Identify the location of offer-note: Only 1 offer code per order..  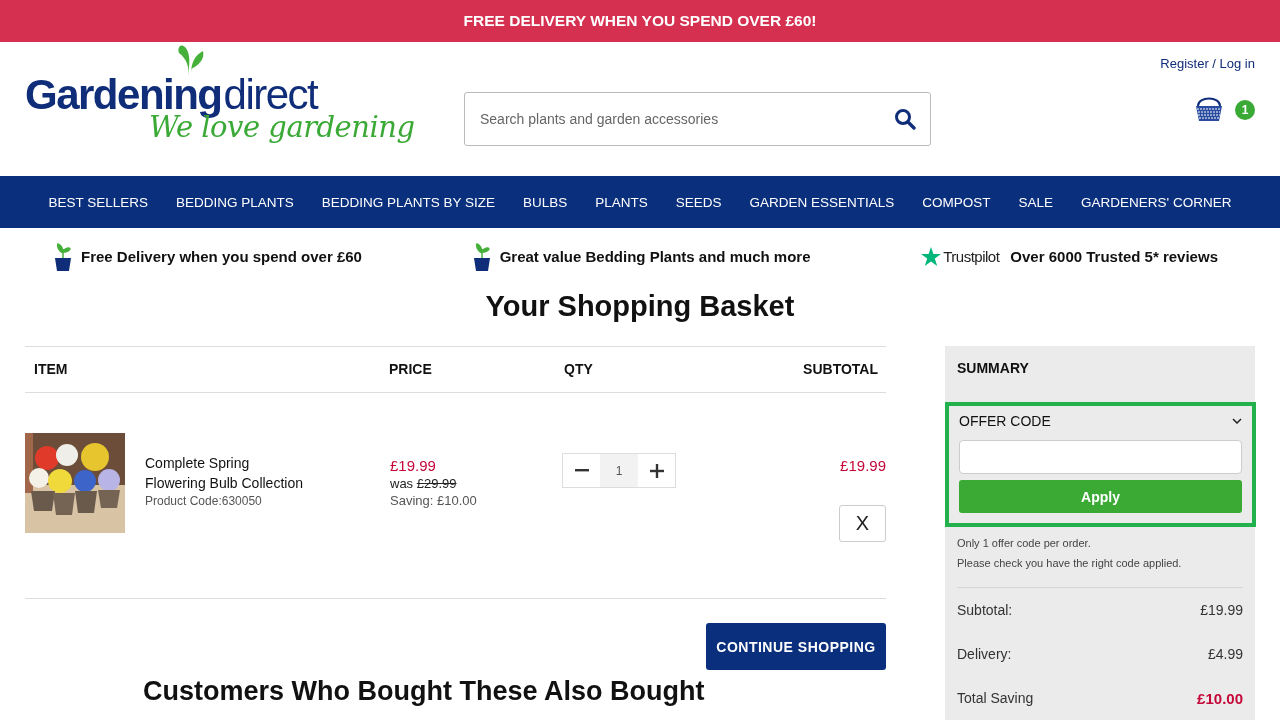
(1024, 543).